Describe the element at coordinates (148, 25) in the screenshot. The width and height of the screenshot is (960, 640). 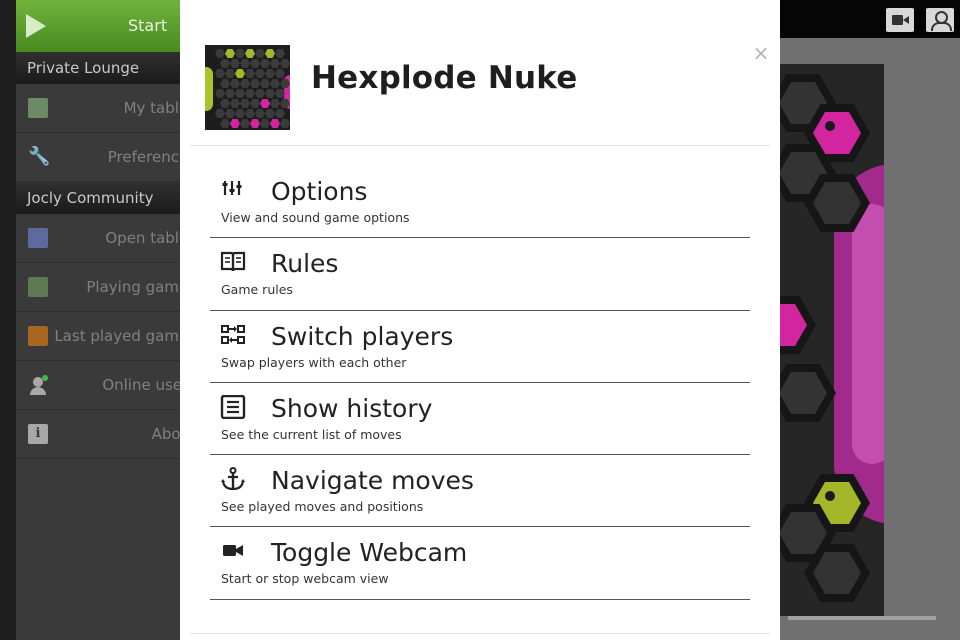
I see `start-label: Start` at that location.